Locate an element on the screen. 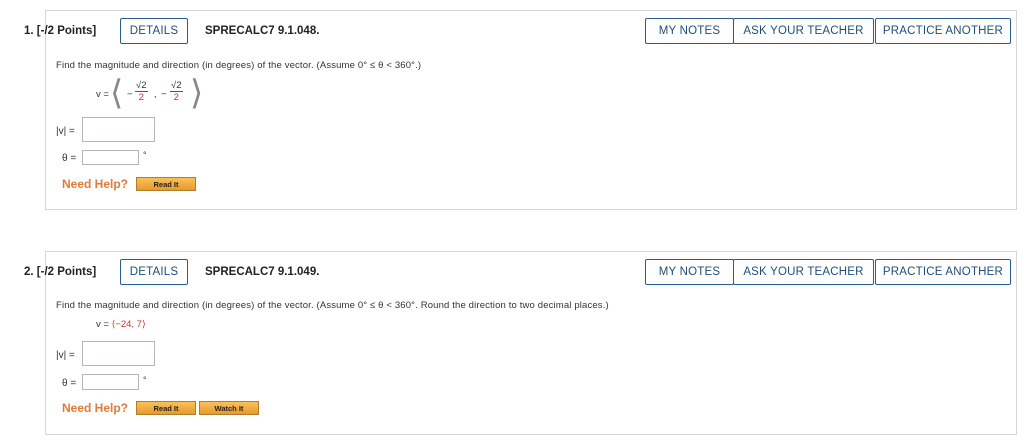  component-2-denominator: 2 is located at coordinates (176, 97).